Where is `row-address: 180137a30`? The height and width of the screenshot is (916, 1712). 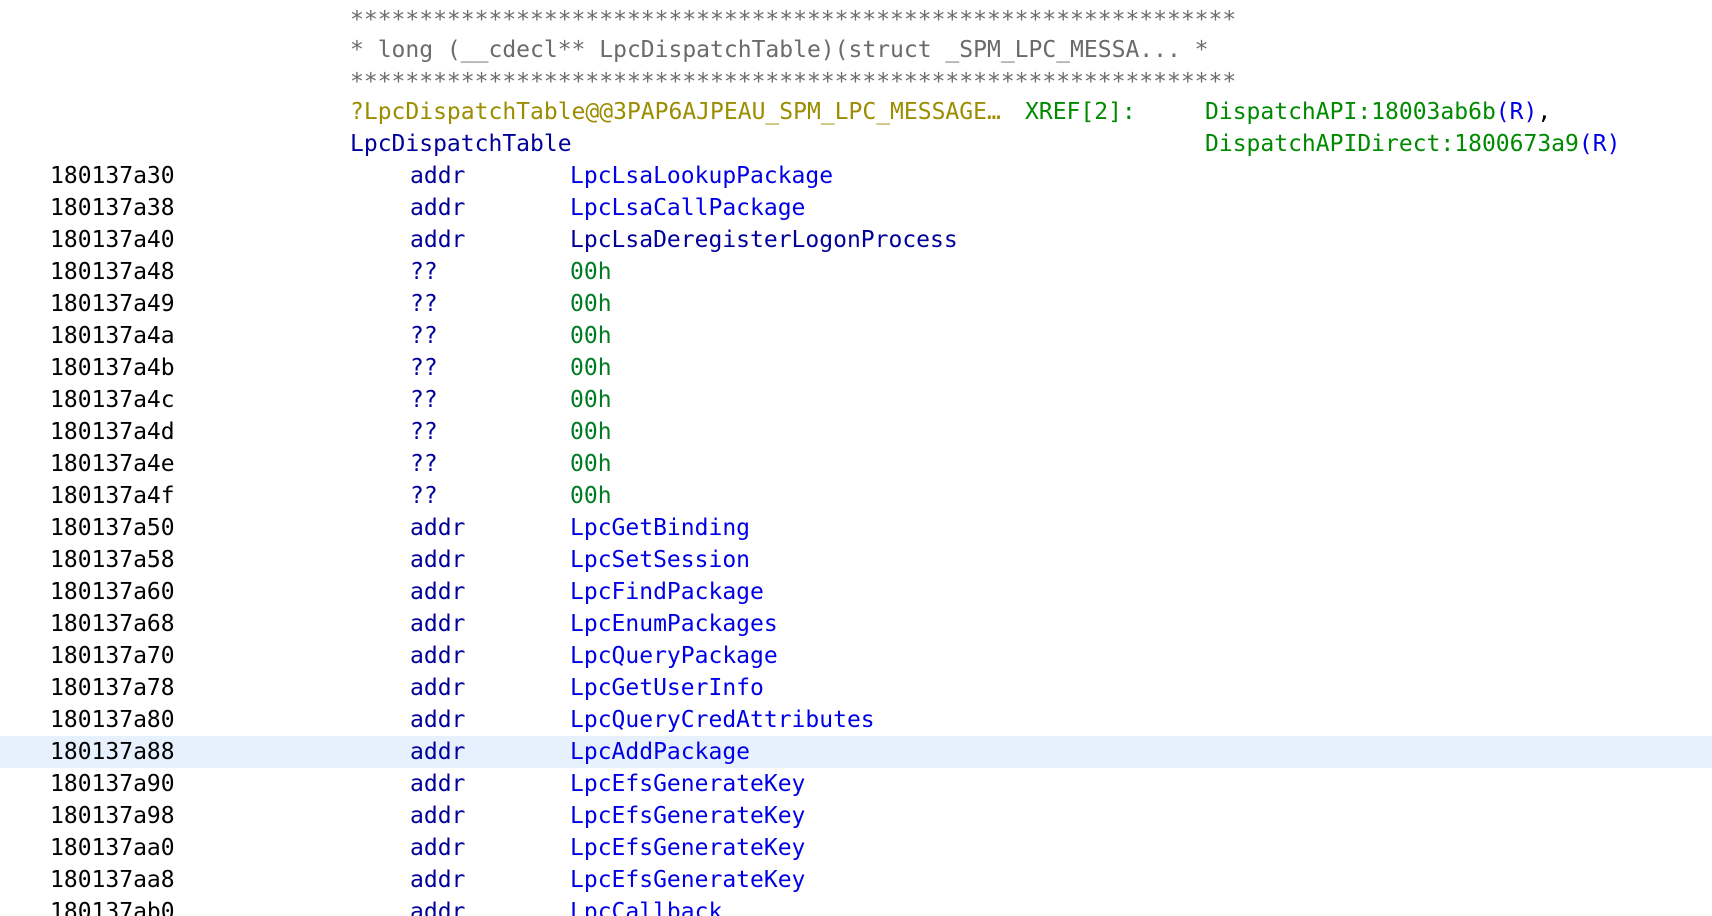 row-address: 180137a30 is located at coordinates (112, 176).